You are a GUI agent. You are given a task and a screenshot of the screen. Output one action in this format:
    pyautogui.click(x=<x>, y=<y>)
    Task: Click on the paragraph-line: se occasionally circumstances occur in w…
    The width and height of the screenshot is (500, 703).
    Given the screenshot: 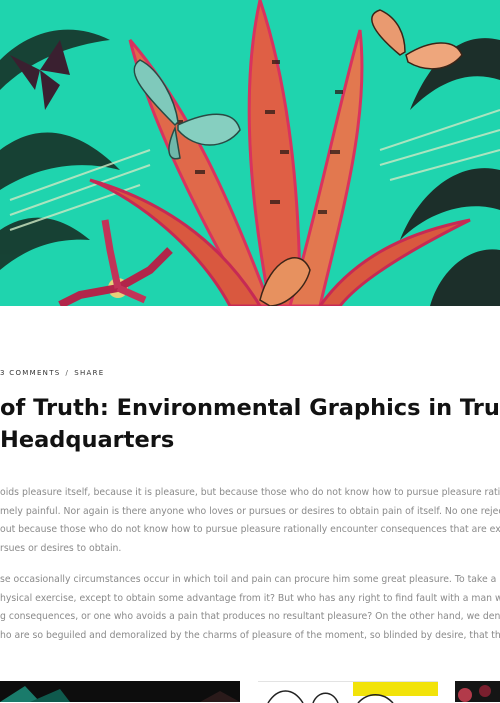 What is the action you would take?
    pyautogui.click(x=248, y=579)
    